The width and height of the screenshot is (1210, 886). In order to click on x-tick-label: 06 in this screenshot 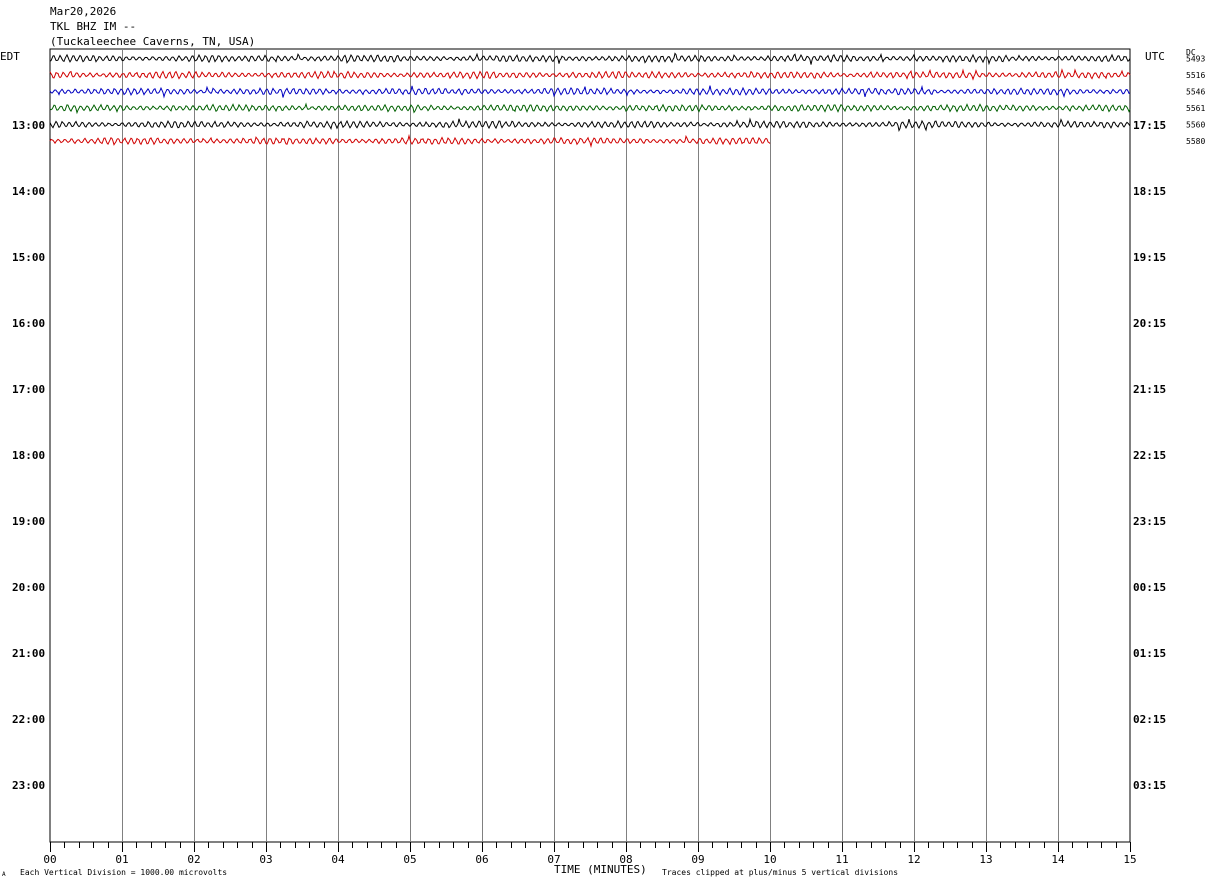, I will do `click(481, 859)`.